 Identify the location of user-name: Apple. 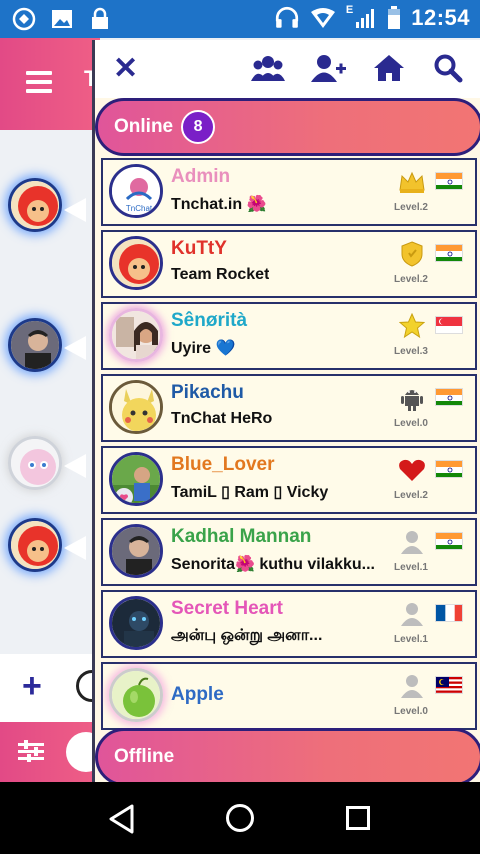
(197, 694).